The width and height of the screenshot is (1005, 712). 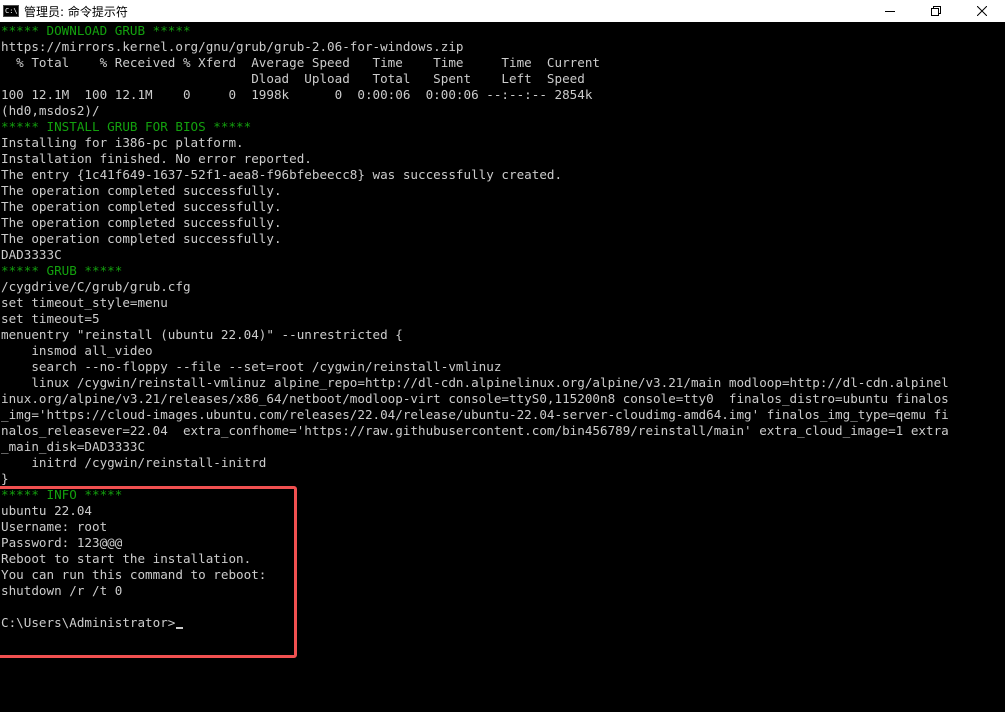 What do you see at coordinates (88, 622) in the screenshot?
I see `prompt-text: C:\Users\Administrator>` at bounding box center [88, 622].